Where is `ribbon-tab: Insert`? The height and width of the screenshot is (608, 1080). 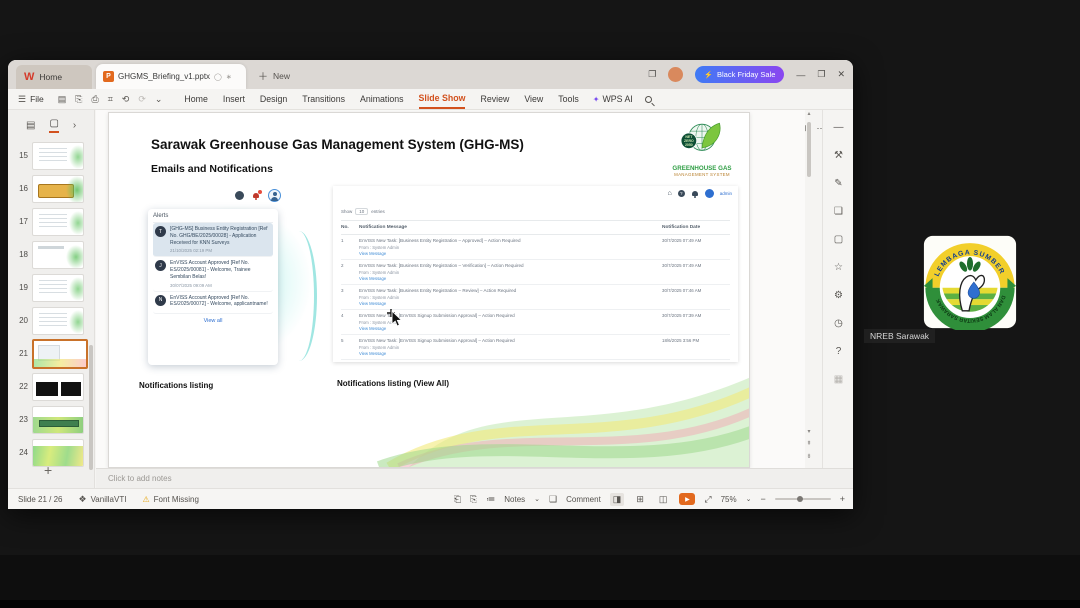 ribbon-tab: Insert is located at coordinates (234, 99).